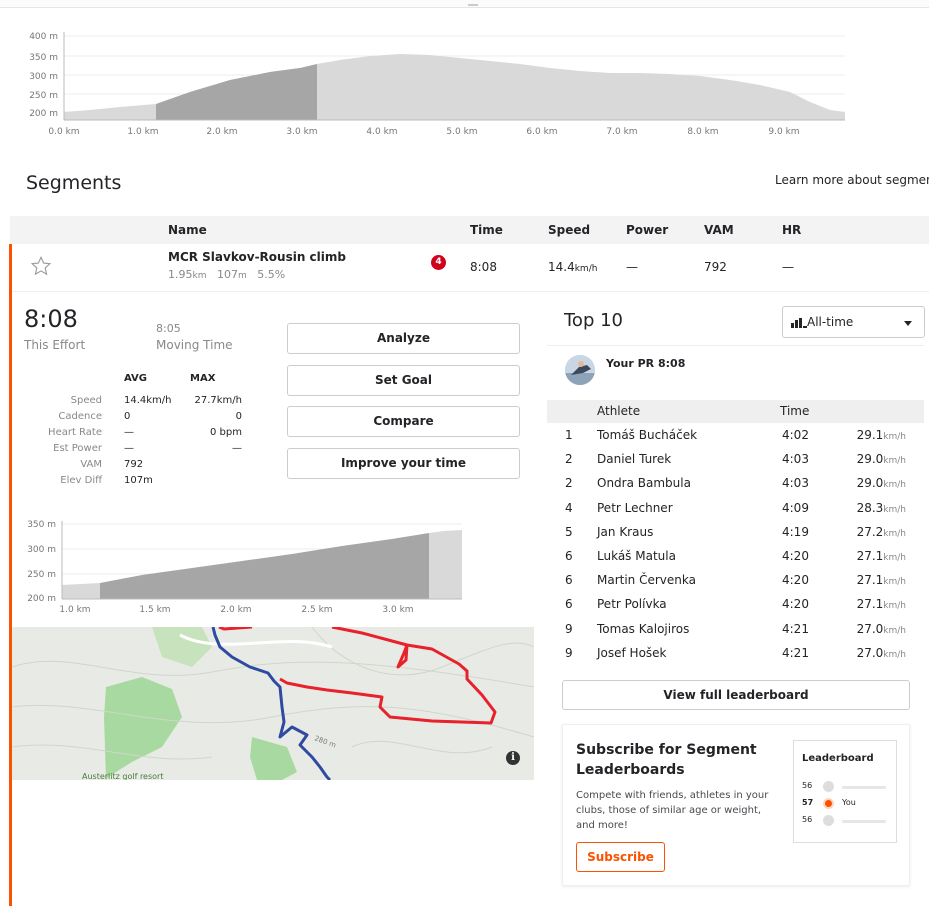 Image resolution: width=929 pixels, height=906 pixels. I want to click on learn-more-link: Learn more about segment, so click(852, 180).